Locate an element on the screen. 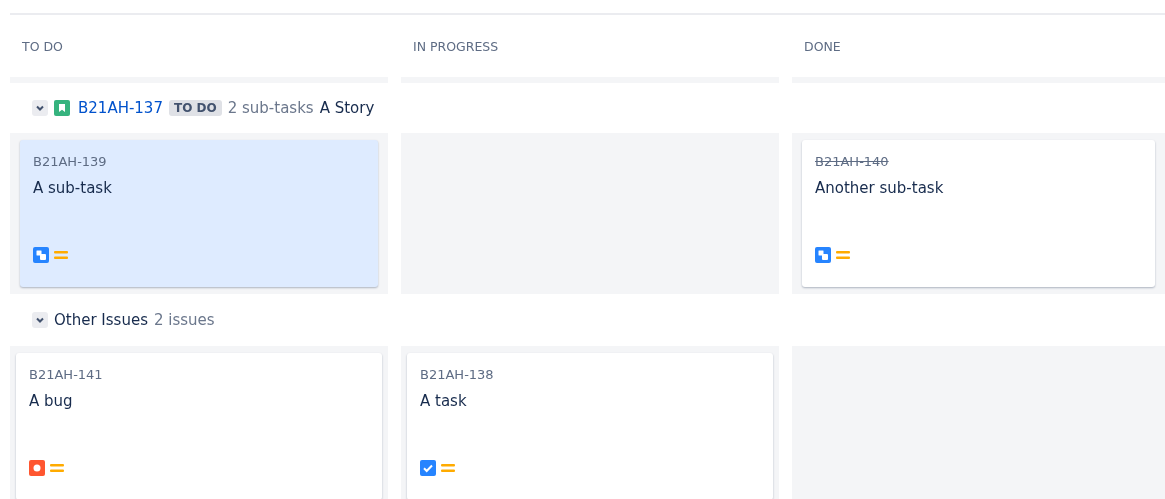 Image resolution: width=1165 pixels, height=499 pixels. swimlane-title: Other Issues is located at coordinates (101, 320).